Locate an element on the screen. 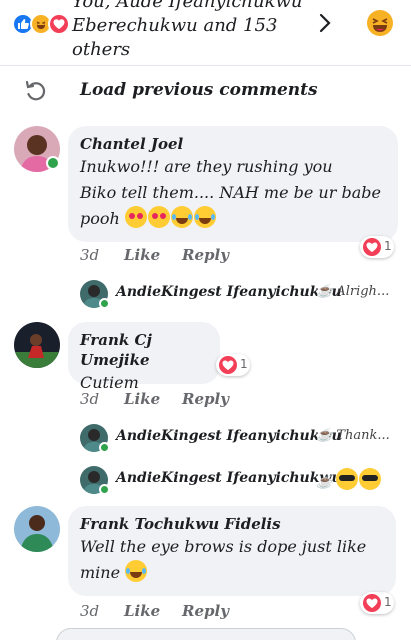  comment-text: Well the eye brows is dope just like is located at coordinates (223, 546).